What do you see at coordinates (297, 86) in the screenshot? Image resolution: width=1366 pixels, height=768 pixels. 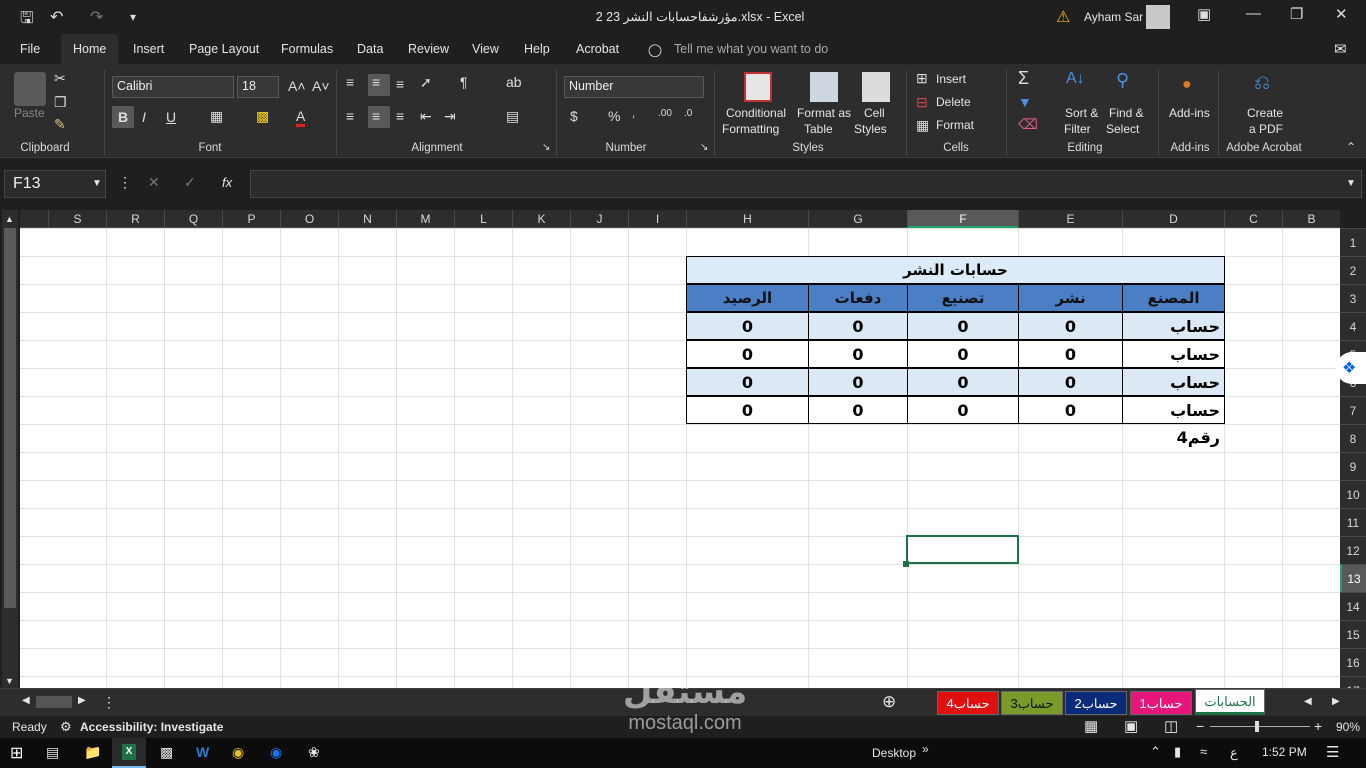 I see `increase-font-icon: A˄` at bounding box center [297, 86].